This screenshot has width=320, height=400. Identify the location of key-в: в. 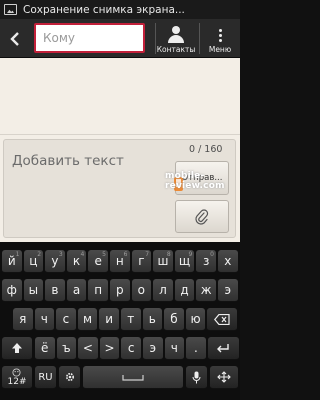
(55, 290).